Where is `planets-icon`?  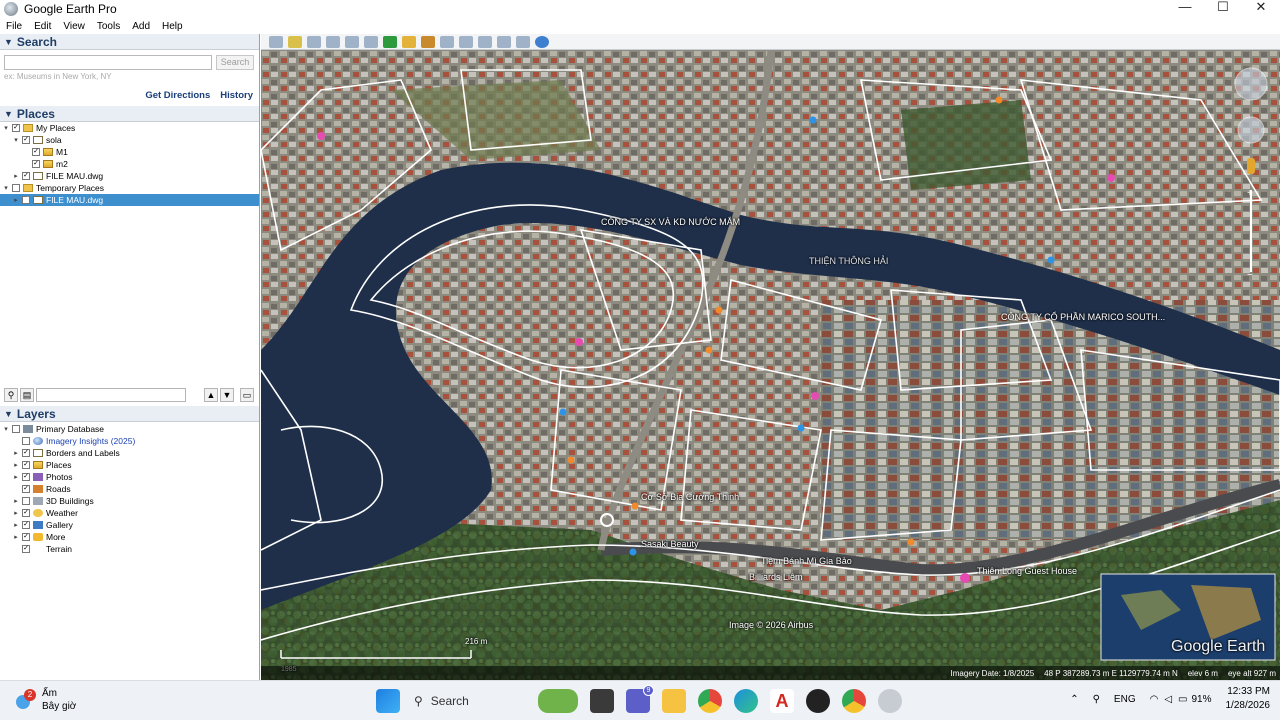 planets-icon is located at coordinates (428, 41).